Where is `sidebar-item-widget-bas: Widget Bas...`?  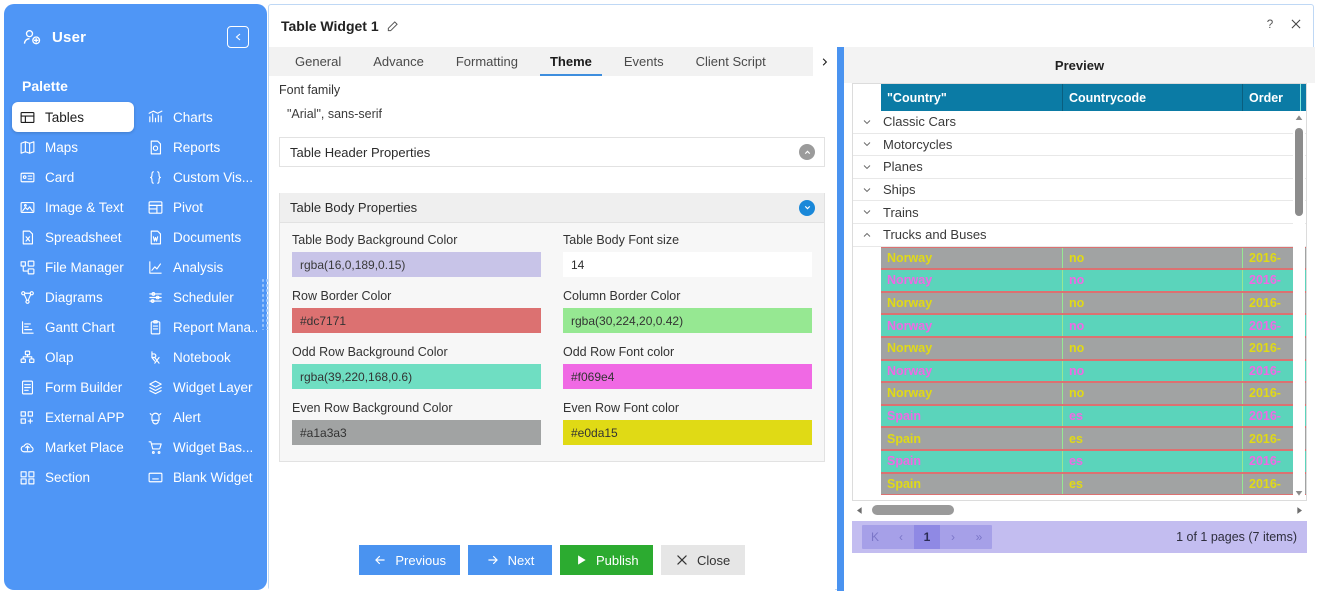 sidebar-item-widget-bas: Widget Bas... is located at coordinates (198, 447).